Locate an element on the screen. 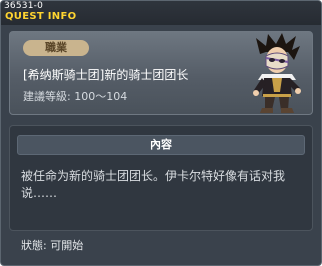  title-bar: 36531-0 QUEST INFO is located at coordinates (161, 13).